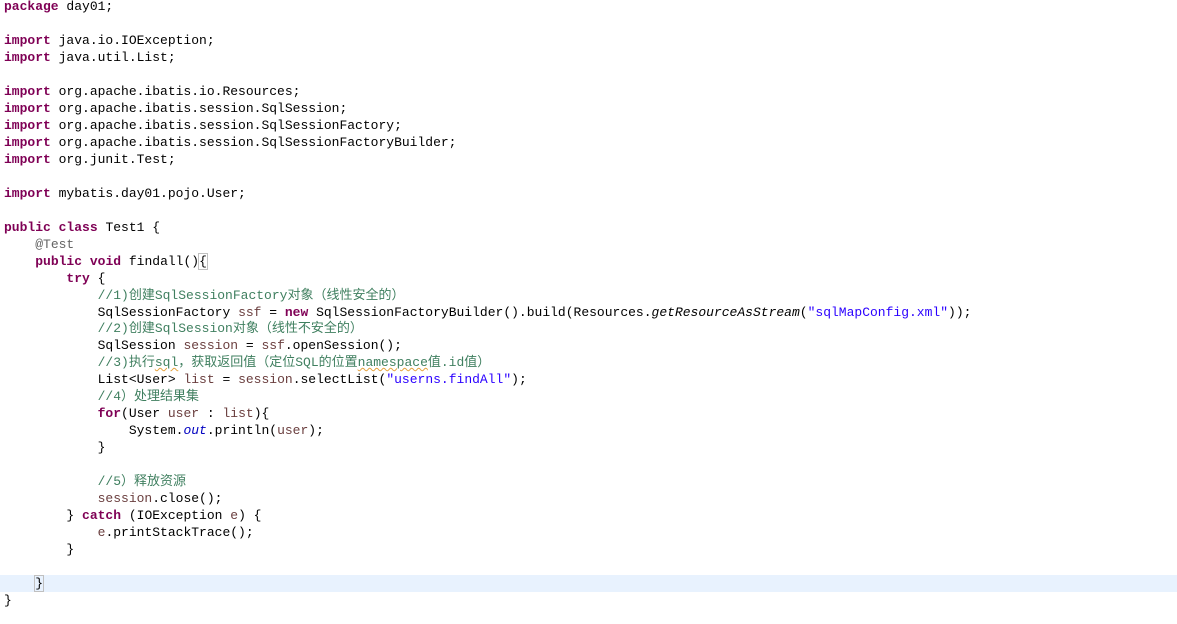  Describe the element at coordinates (148, 396) in the screenshot. I see `comment-step4: //4）处理结果集` at that location.